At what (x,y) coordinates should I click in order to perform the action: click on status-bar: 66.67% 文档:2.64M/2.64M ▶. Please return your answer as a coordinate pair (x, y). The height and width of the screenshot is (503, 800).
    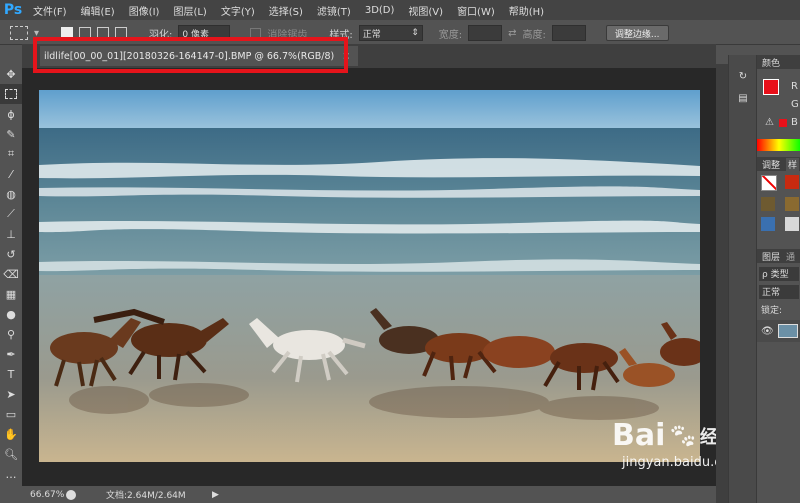
    Looking at the image, I should click on (369, 494).